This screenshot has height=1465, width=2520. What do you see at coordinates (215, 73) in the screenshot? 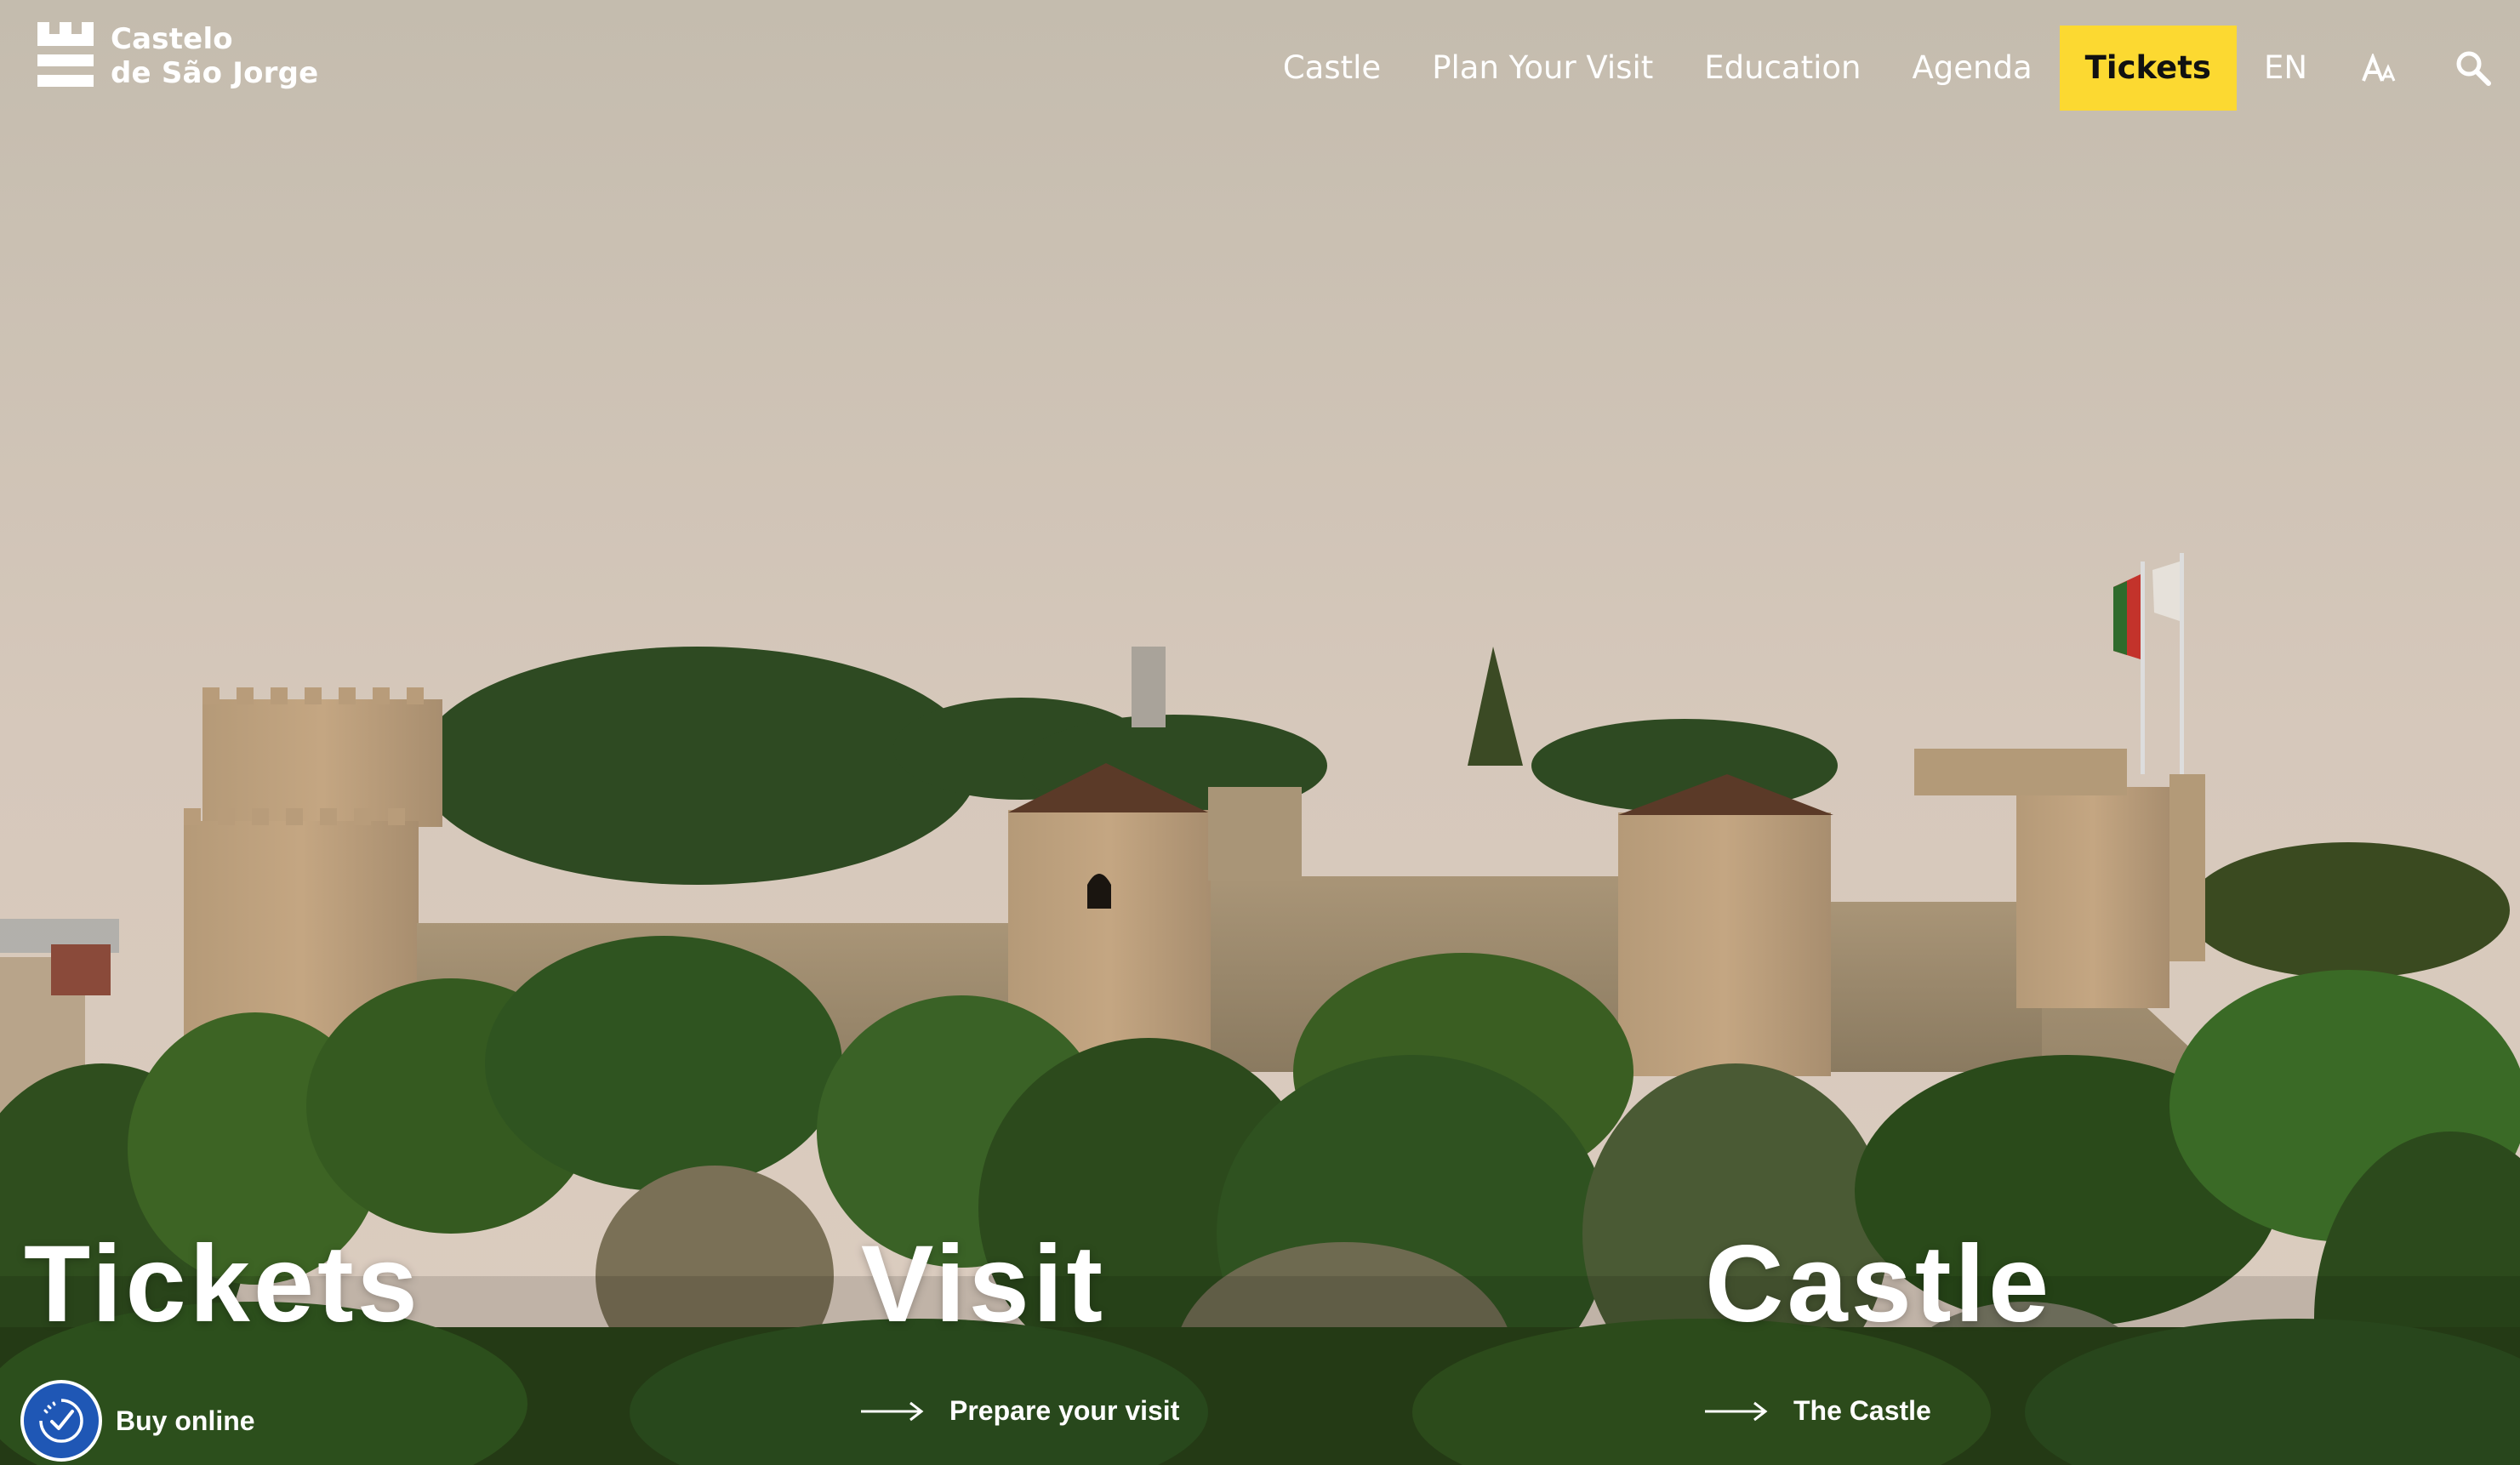
I see `brand-line-2: de São Jorge` at bounding box center [215, 73].